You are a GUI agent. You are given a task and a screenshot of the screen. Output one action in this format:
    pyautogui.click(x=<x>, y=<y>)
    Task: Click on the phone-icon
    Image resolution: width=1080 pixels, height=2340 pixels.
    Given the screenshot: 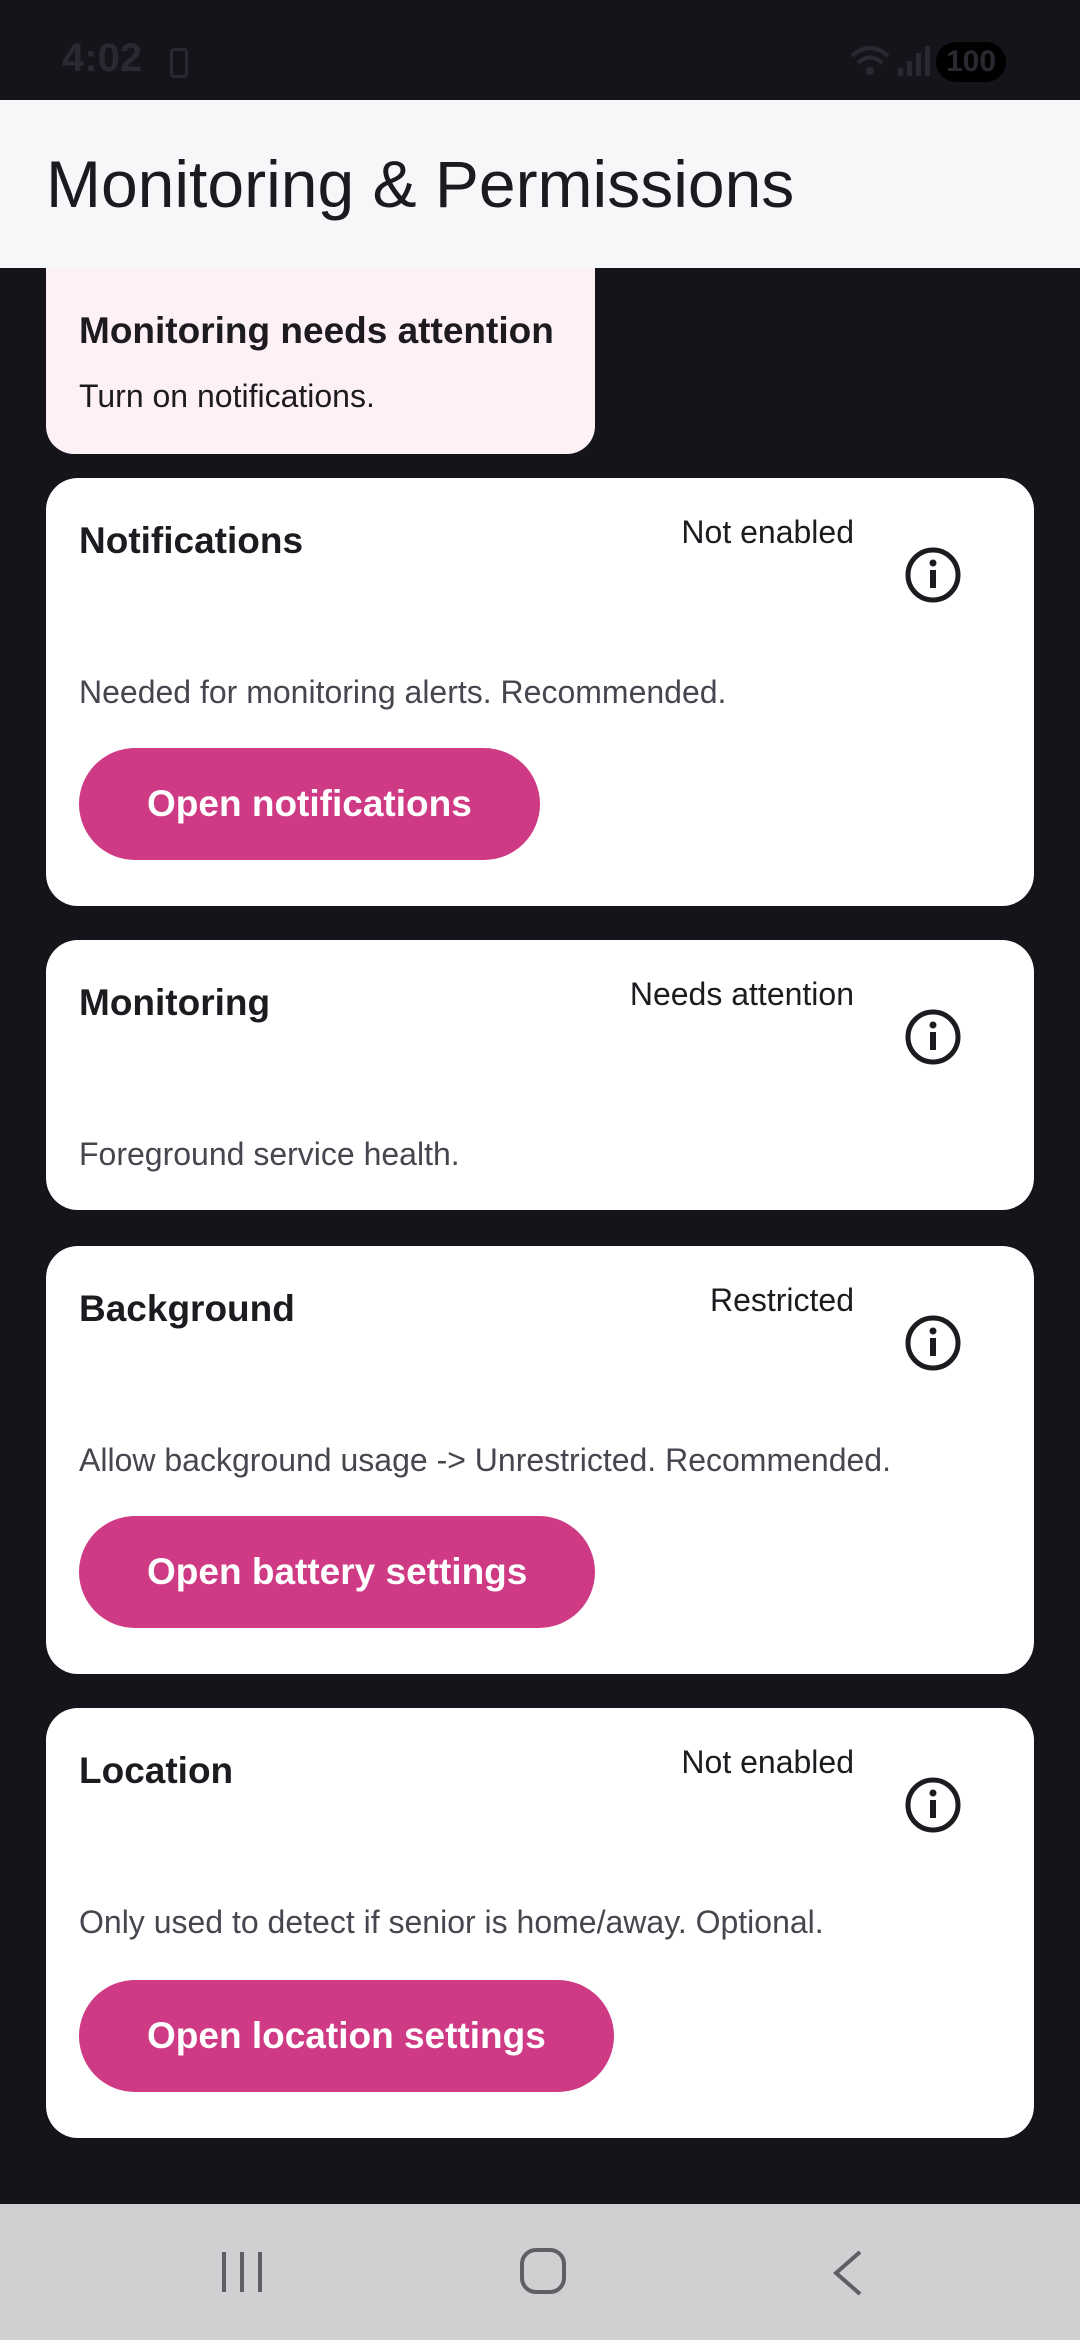 What is the action you would take?
    pyautogui.click(x=179, y=63)
    